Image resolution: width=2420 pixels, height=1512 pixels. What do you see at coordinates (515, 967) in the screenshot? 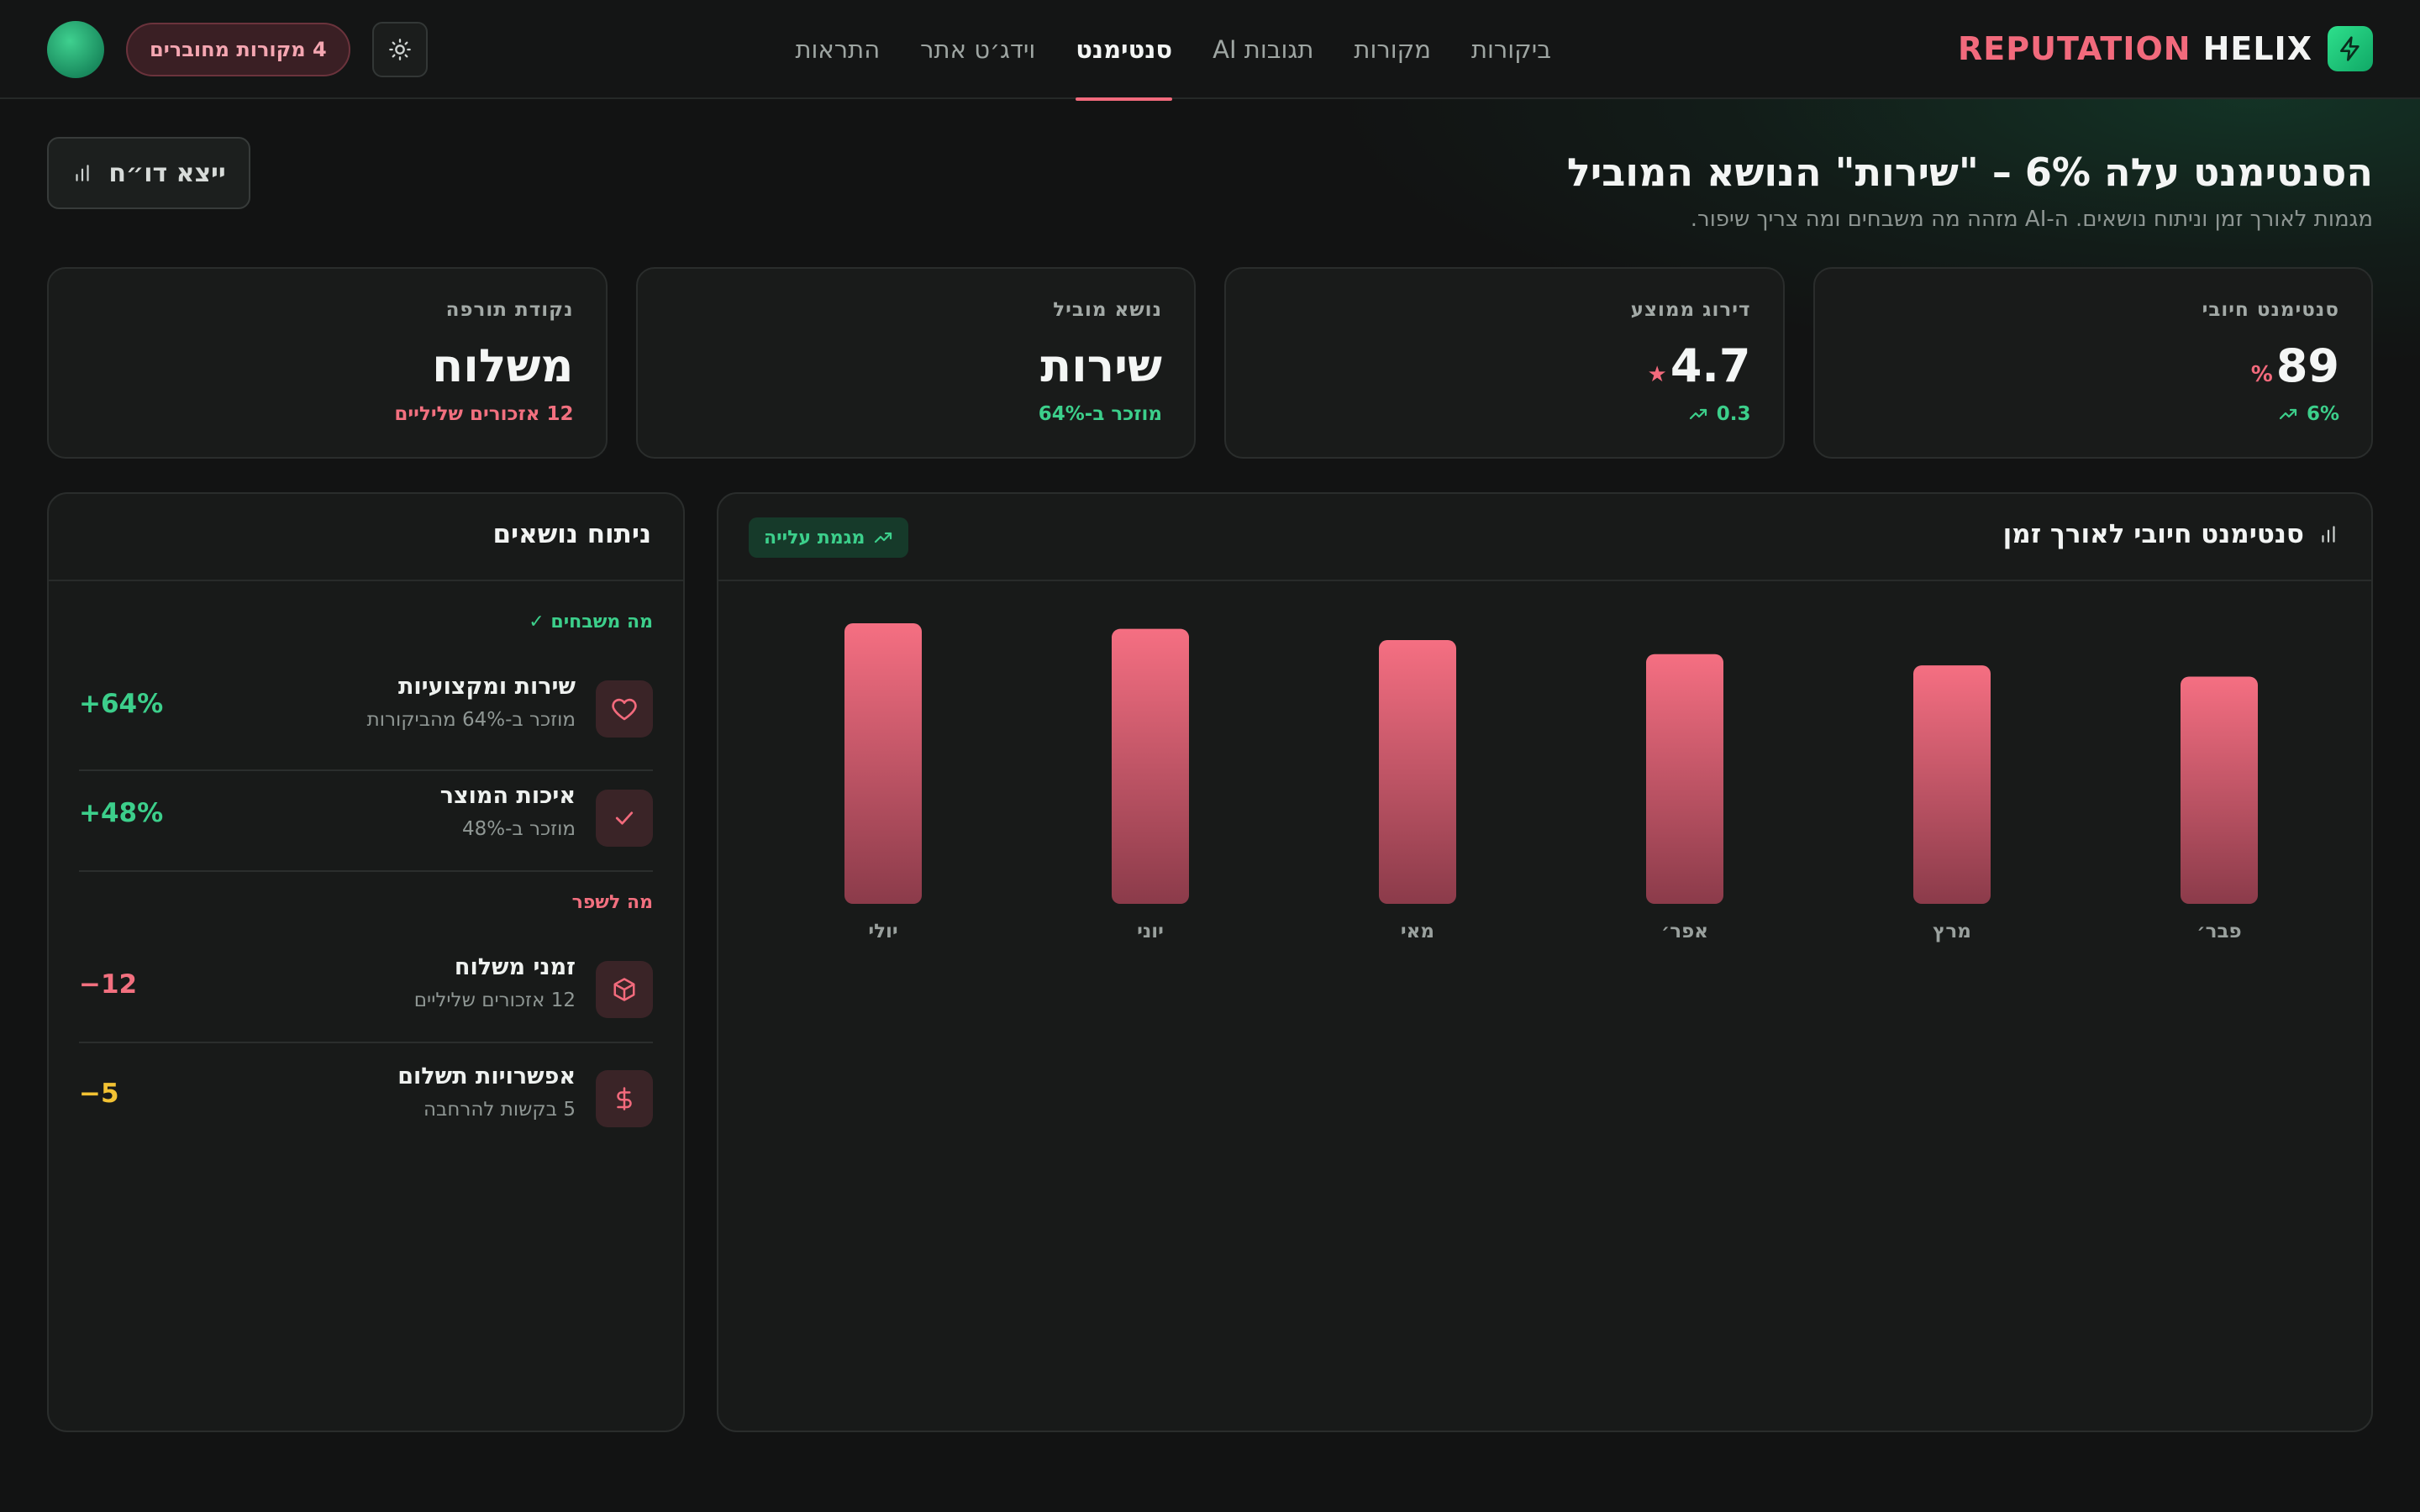
I see `topic-name: זמני משלוח` at bounding box center [515, 967].